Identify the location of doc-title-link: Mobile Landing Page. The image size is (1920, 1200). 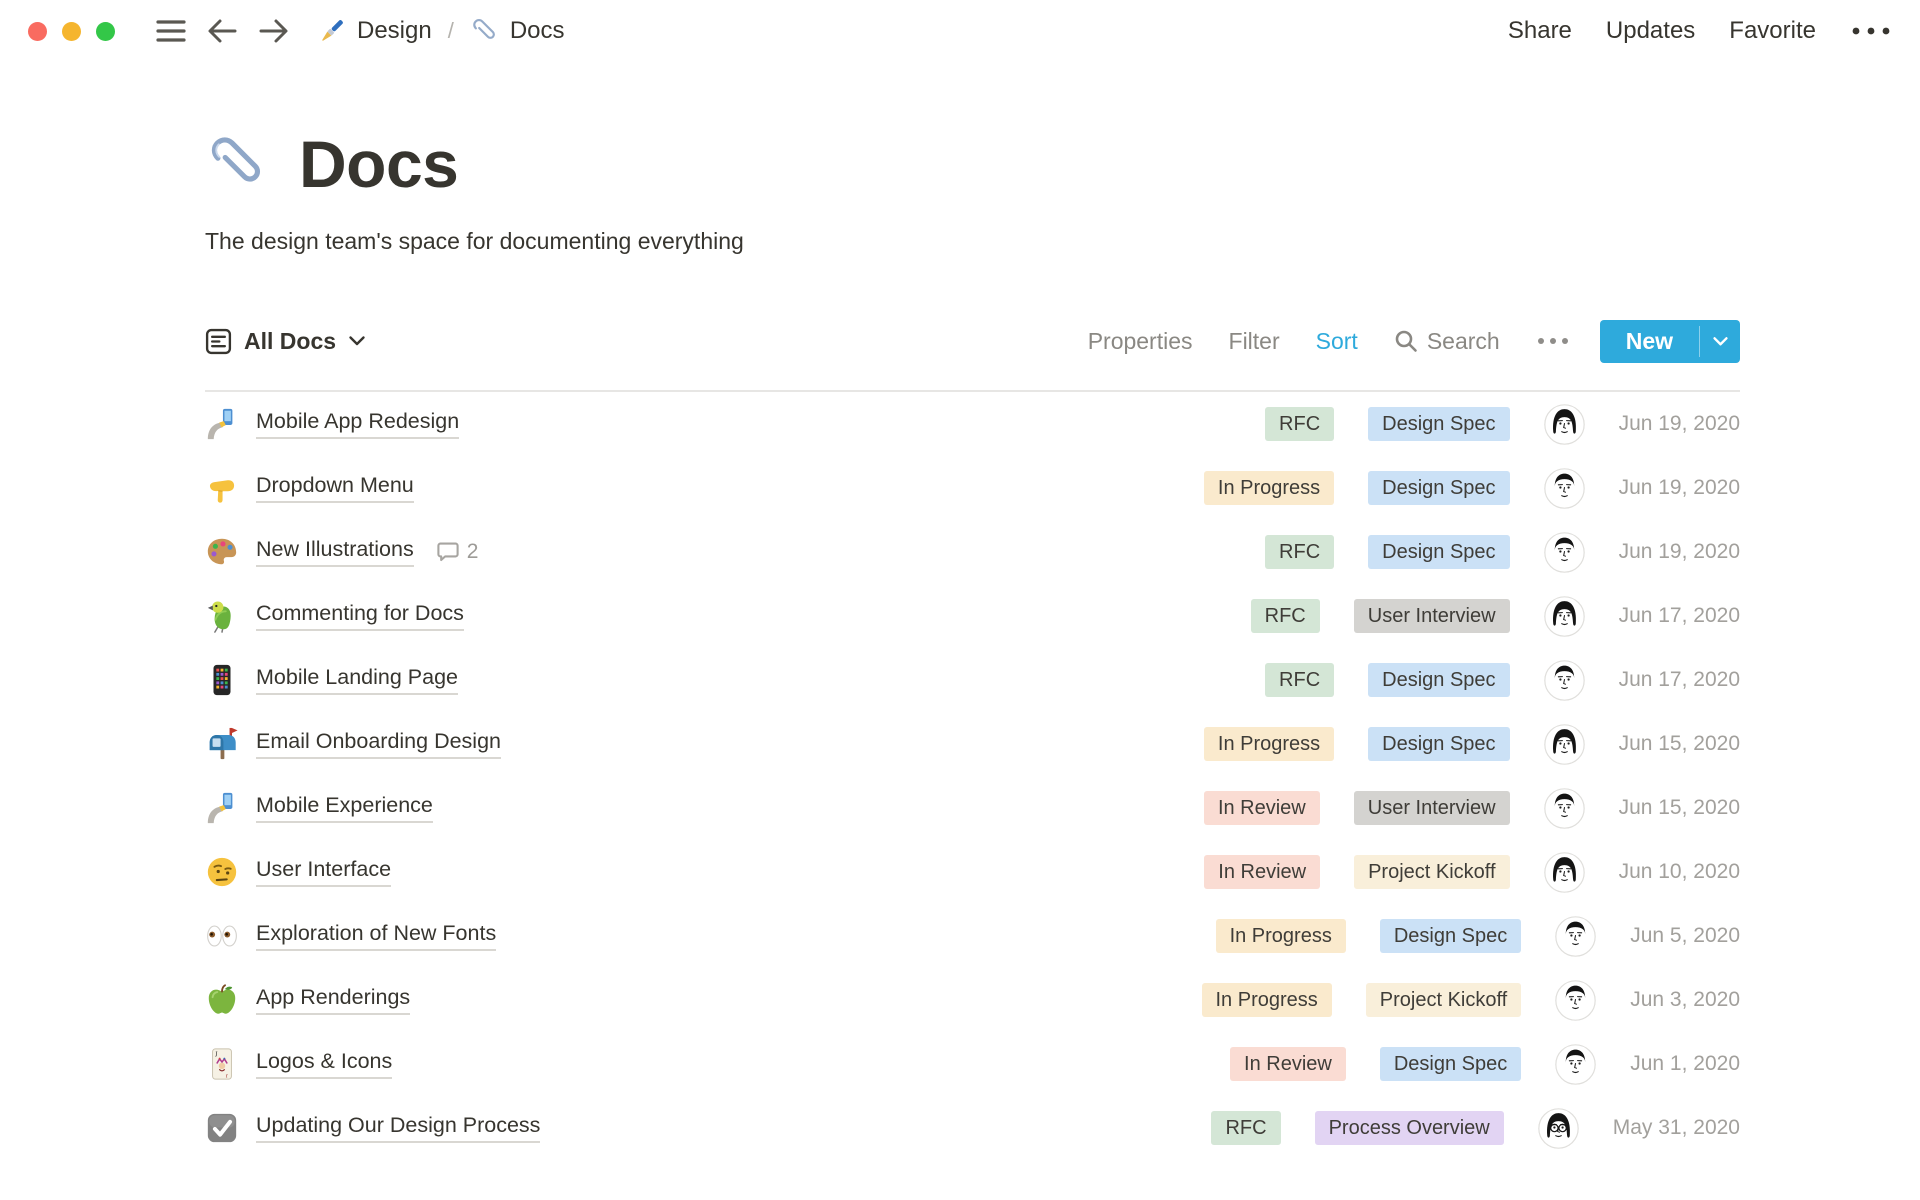
(357, 680).